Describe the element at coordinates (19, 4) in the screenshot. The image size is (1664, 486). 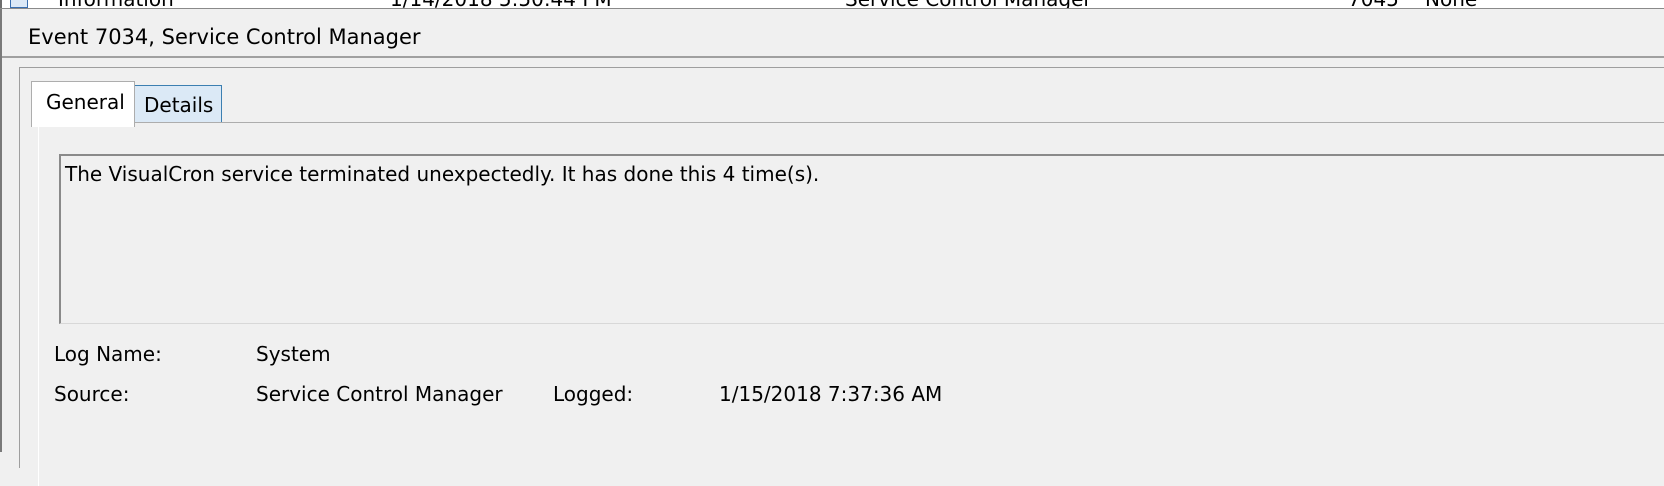
I see `information-icon` at that location.